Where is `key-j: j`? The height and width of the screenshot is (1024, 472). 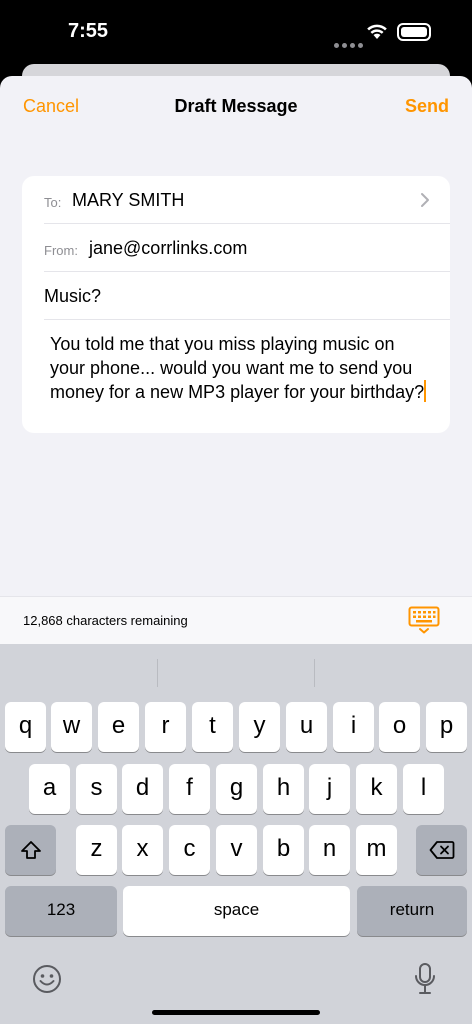
key-j: j is located at coordinates (329, 789).